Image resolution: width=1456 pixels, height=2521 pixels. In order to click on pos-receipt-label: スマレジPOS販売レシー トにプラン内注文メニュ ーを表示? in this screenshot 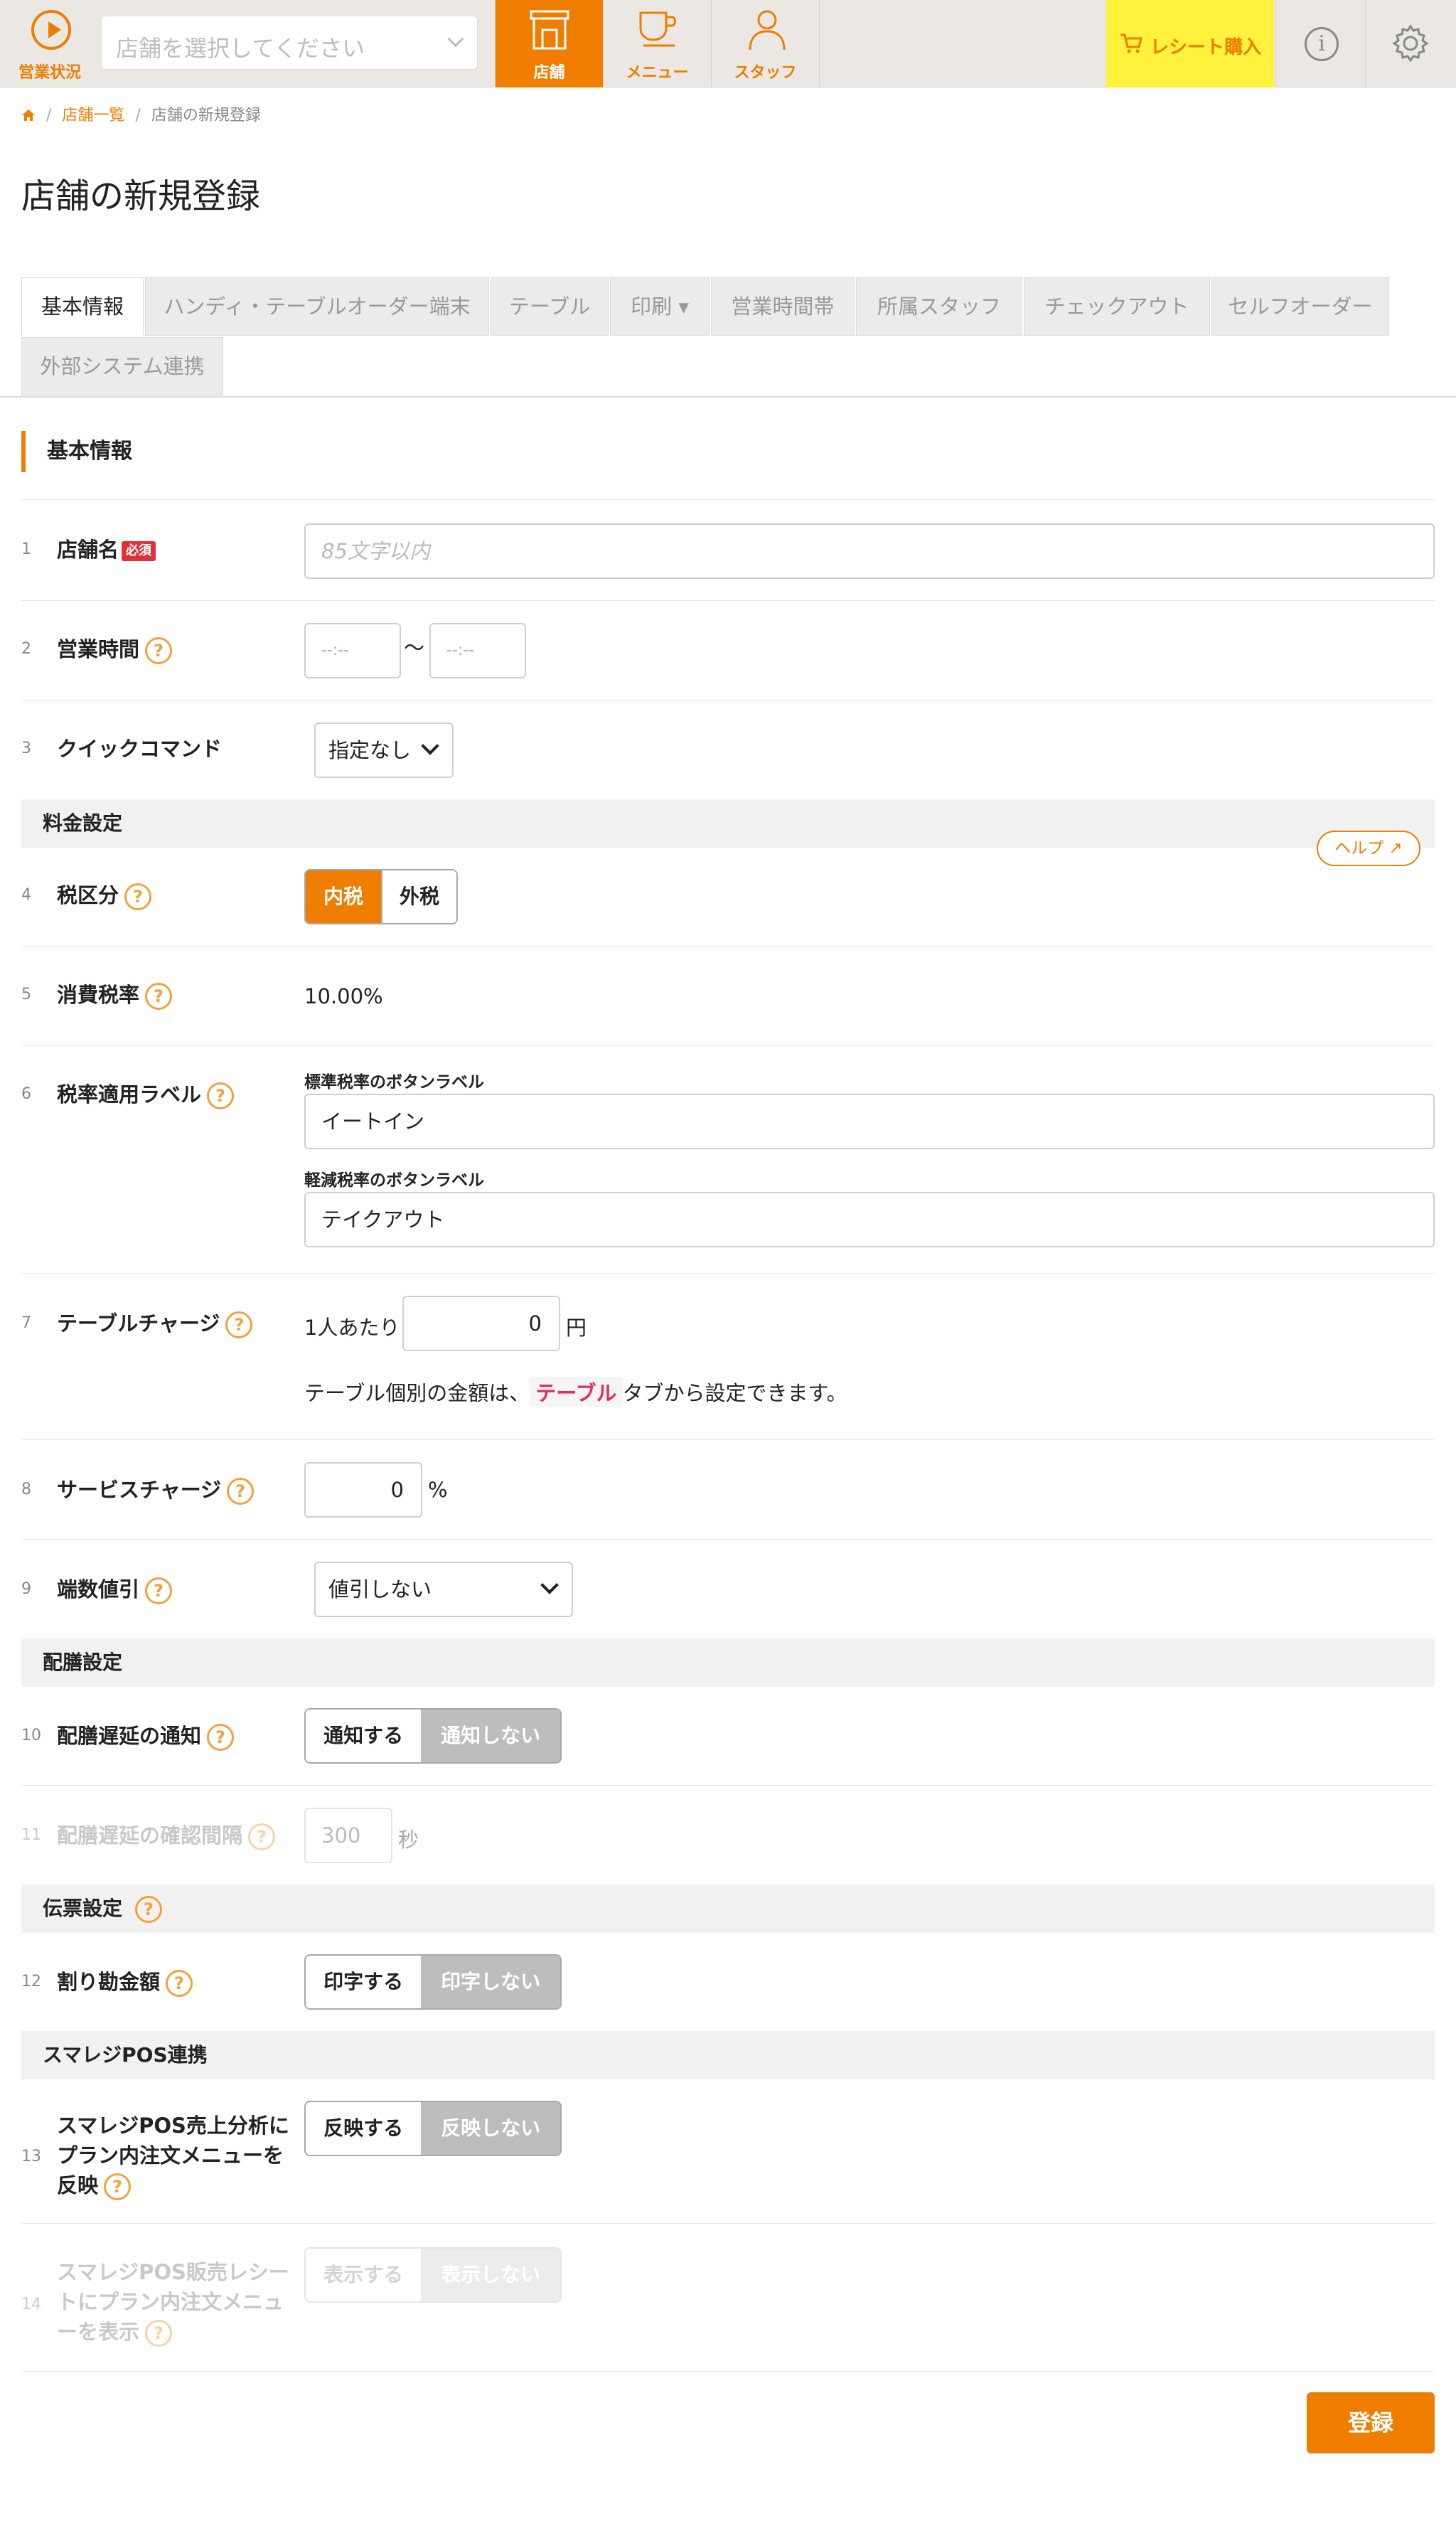, I will do `click(173, 2302)`.